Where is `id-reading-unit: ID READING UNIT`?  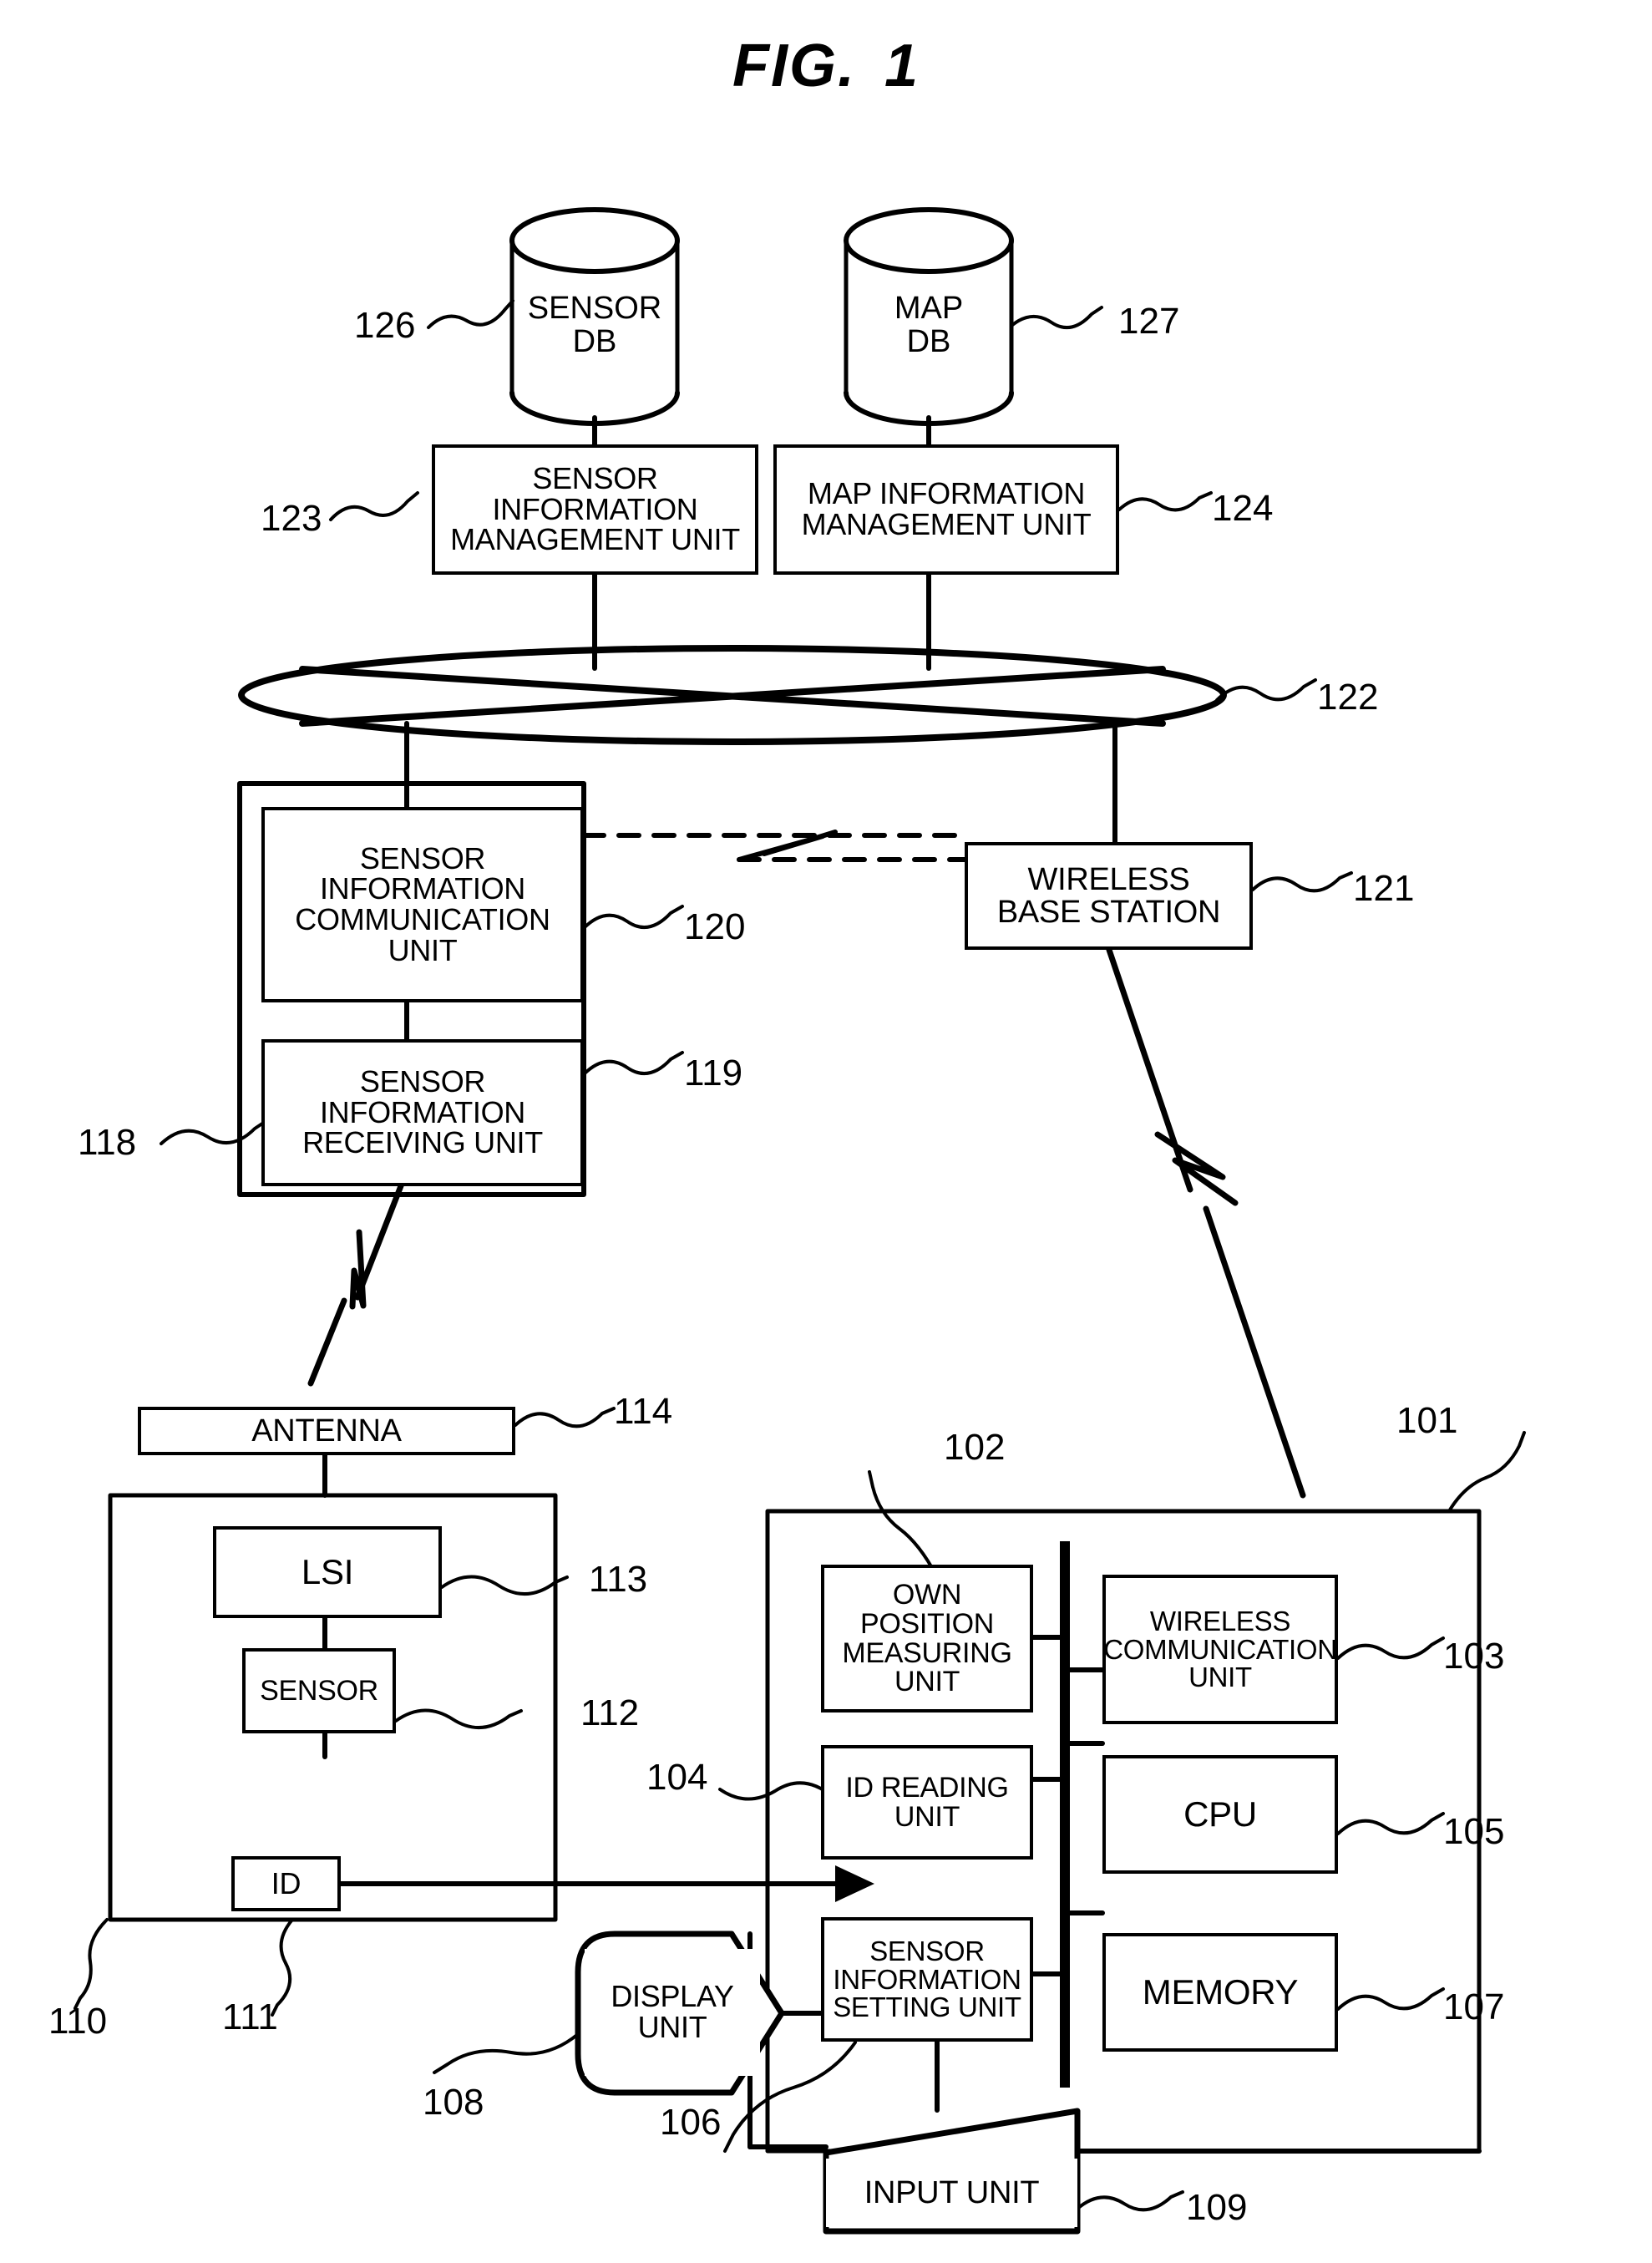 id-reading-unit: ID READING UNIT is located at coordinates (927, 1802).